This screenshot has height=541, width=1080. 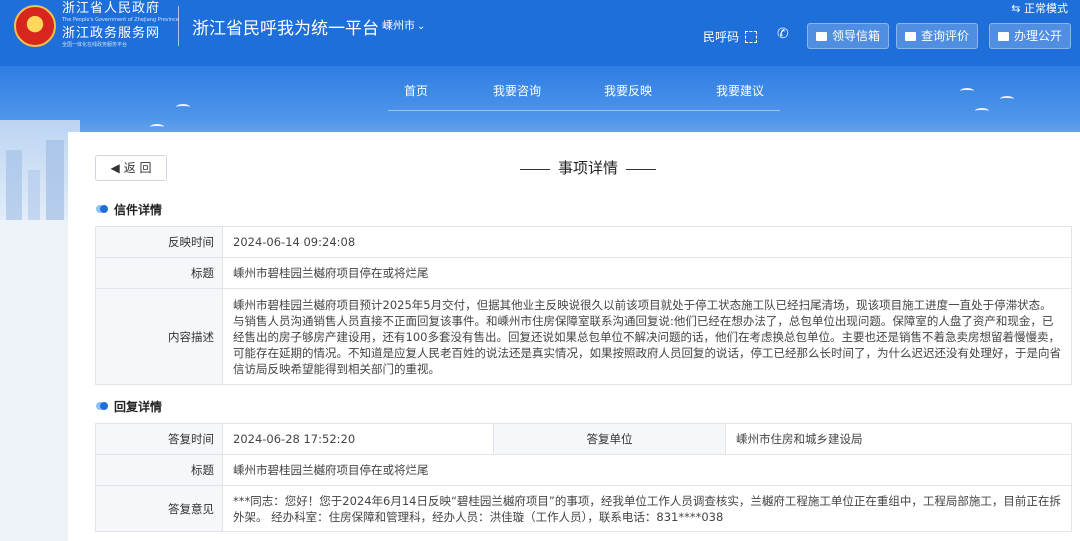 What do you see at coordinates (647, 273) in the screenshot?
I see `subject-value: 嵊州市碧桂园兰樾府项目停在或将烂尾` at bounding box center [647, 273].